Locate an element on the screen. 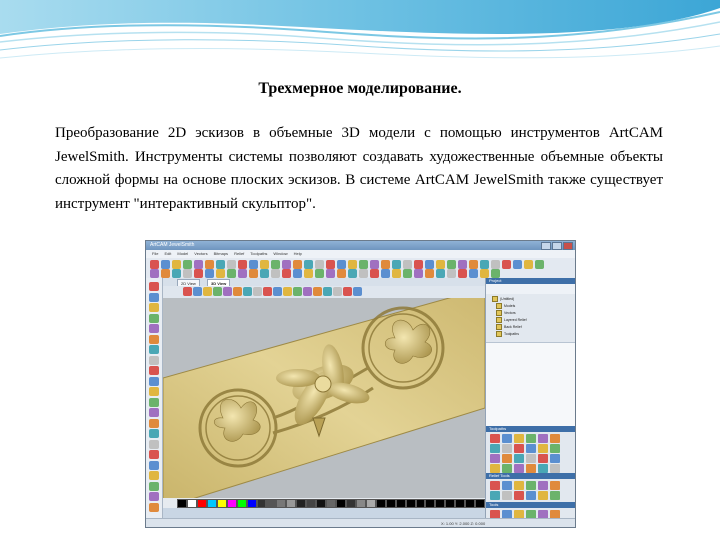  tree-item: Layered Relief is located at coordinates (511, 320).